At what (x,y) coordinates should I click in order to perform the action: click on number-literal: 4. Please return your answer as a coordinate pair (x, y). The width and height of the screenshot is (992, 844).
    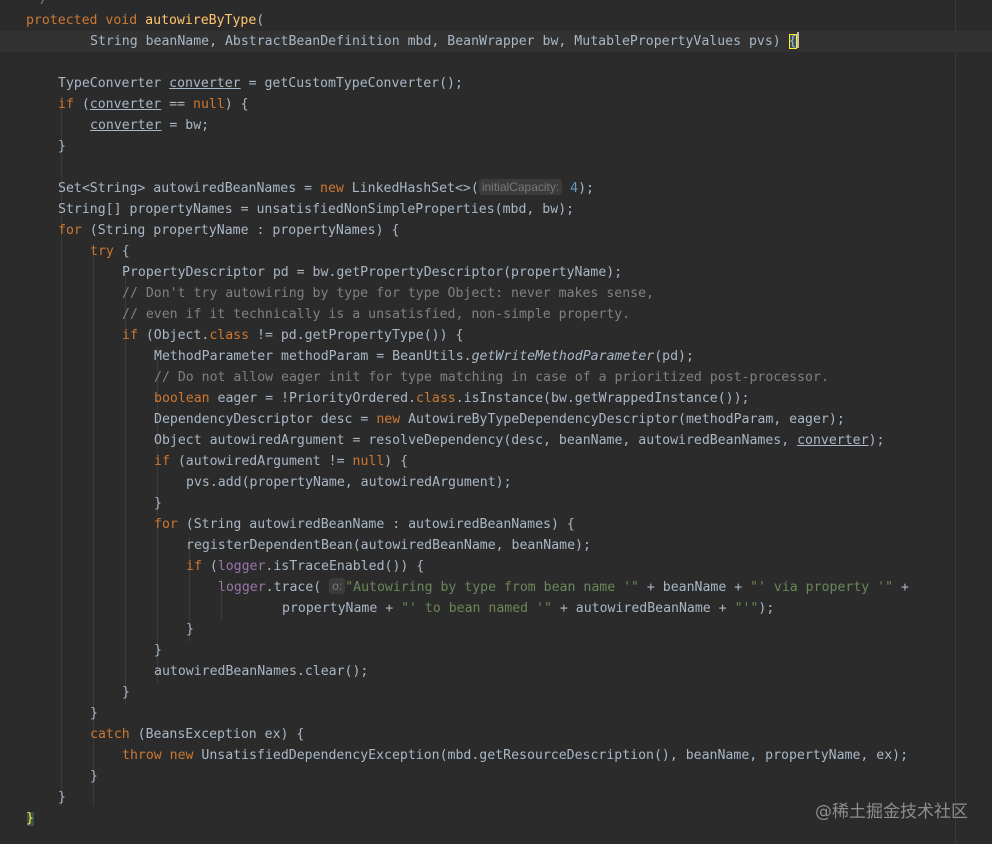
    Looking at the image, I should click on (574, 188).